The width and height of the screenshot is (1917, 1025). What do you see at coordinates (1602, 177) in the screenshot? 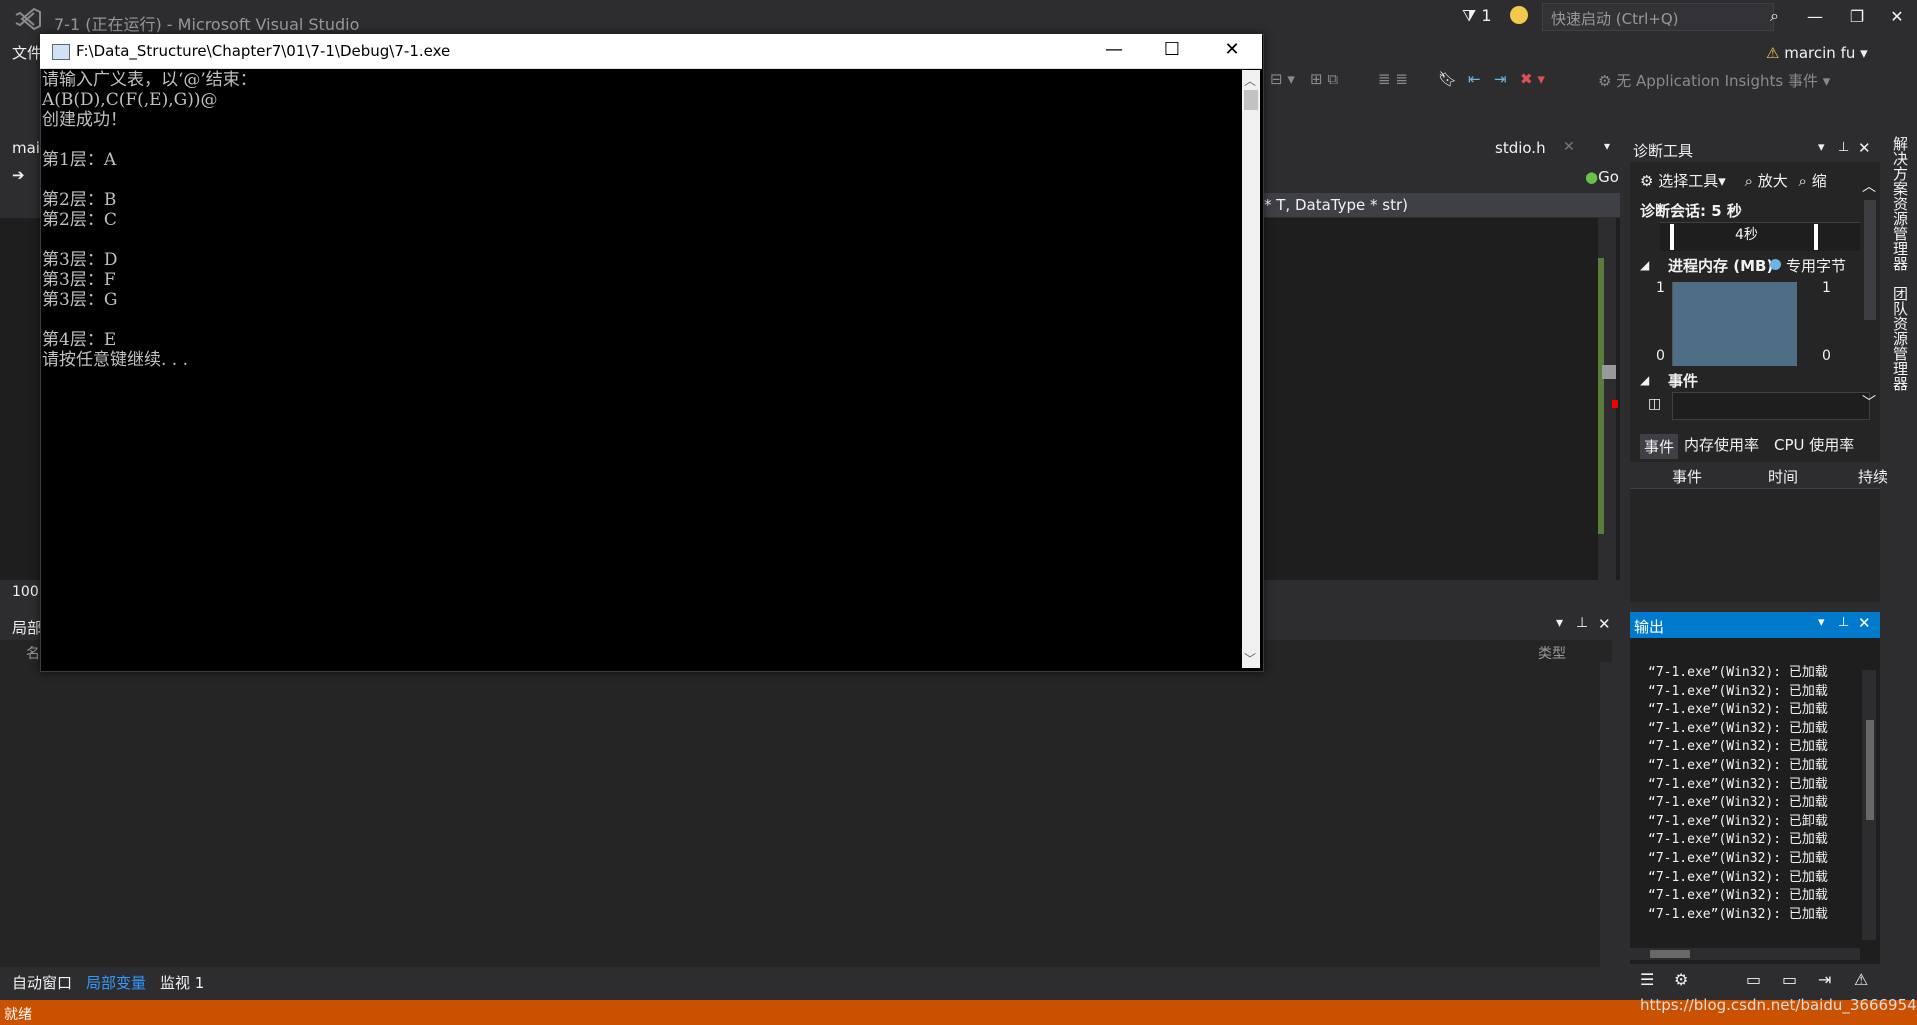
I see `go-button: ●Go` at bounding box center [1602, 177].